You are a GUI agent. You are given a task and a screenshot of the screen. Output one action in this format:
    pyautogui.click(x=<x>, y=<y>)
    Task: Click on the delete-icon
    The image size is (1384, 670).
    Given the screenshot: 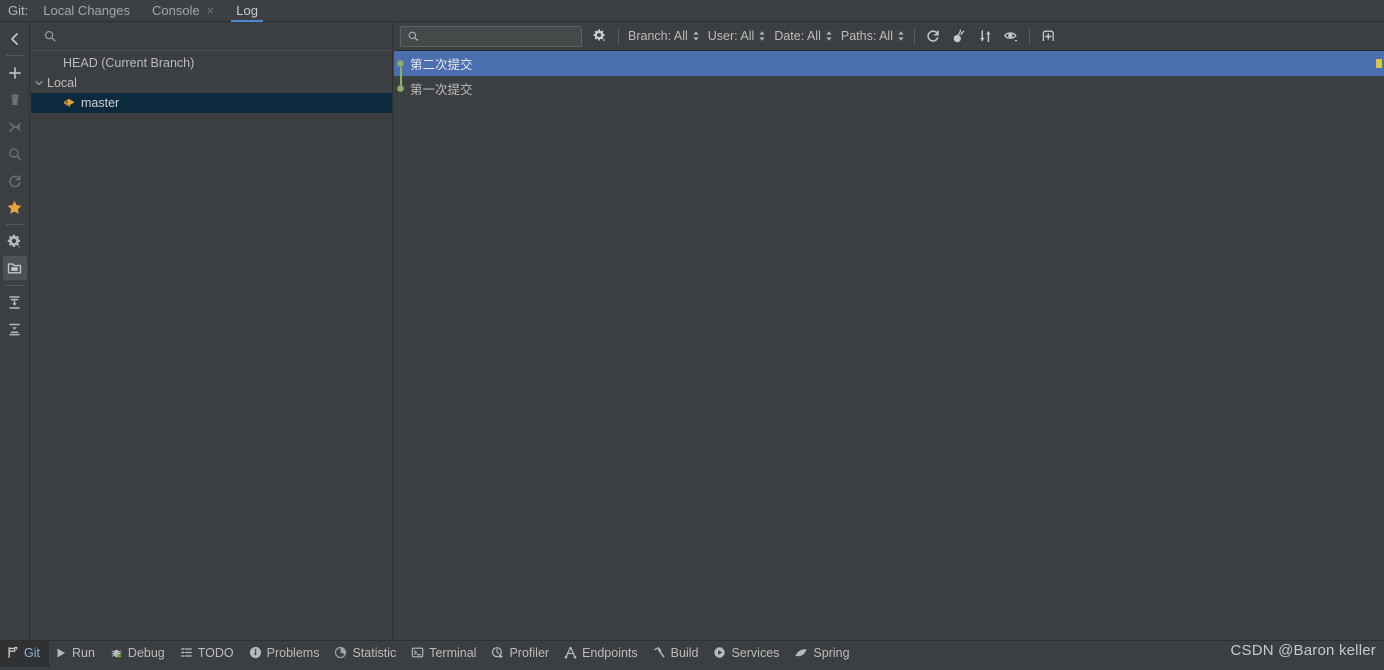 What is the action you would take?
    pyautogui.click(x=15, y=99)
    